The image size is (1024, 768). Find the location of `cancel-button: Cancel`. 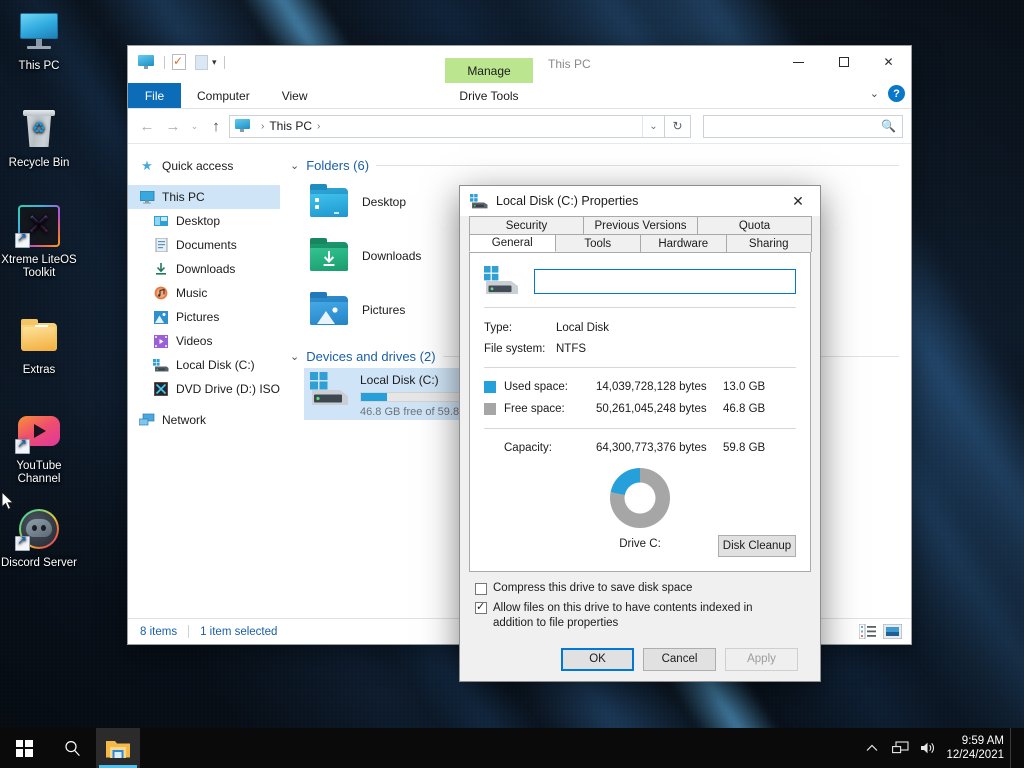

cancel-button: Cancel is located at coordinates (679, 659).